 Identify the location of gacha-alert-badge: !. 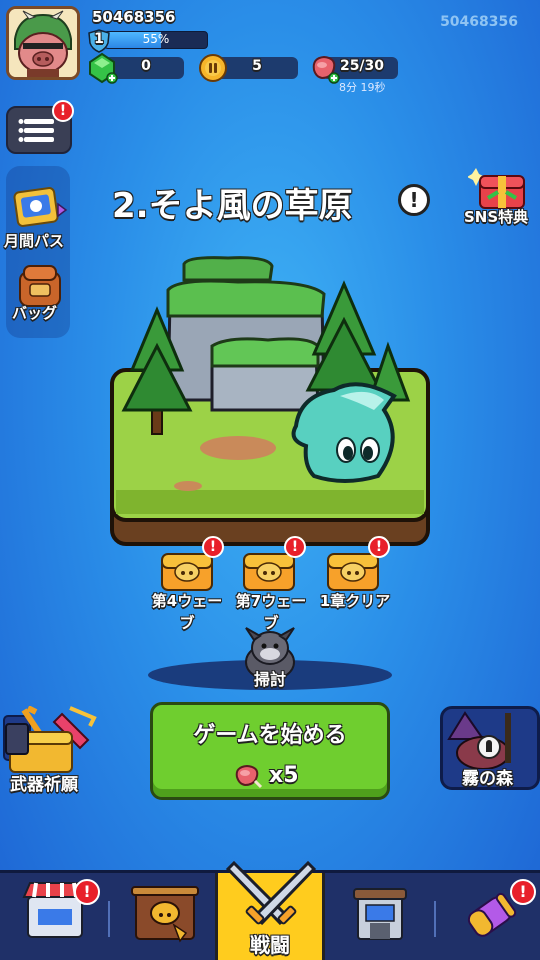
(523, 892).